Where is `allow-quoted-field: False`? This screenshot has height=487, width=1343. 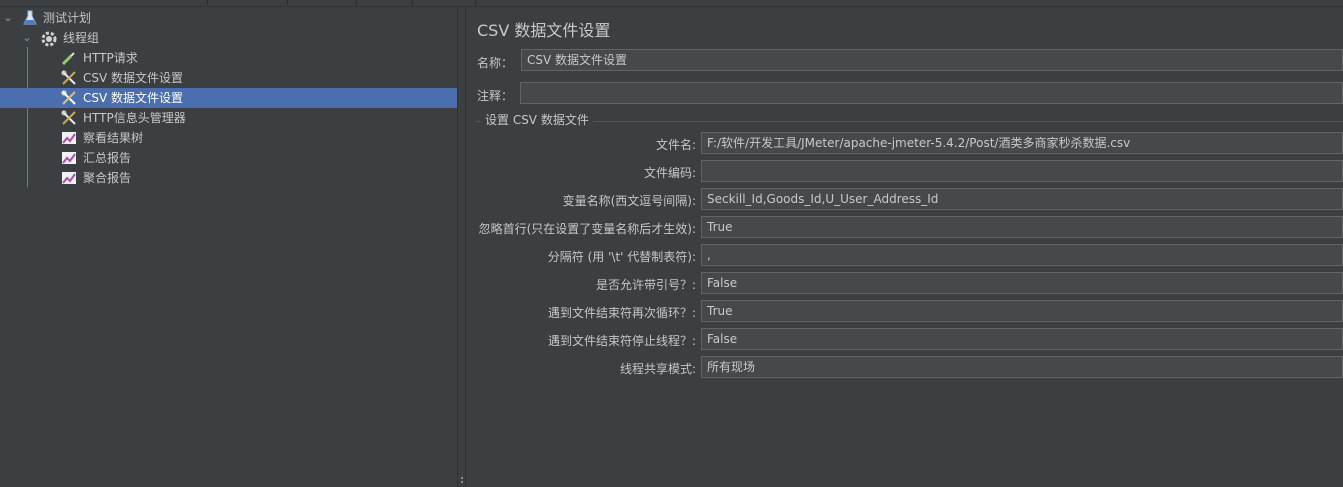
allow-quoted-field: False is located at coordinates (1022, 283).